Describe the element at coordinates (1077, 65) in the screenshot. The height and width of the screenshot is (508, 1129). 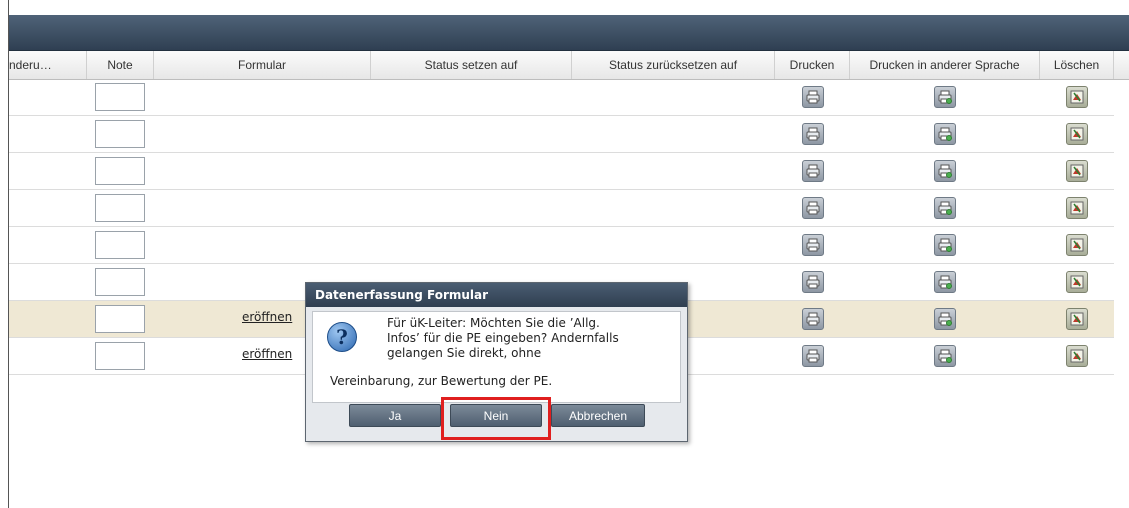
I see `column-header-loeschen: Löschen` at that location.